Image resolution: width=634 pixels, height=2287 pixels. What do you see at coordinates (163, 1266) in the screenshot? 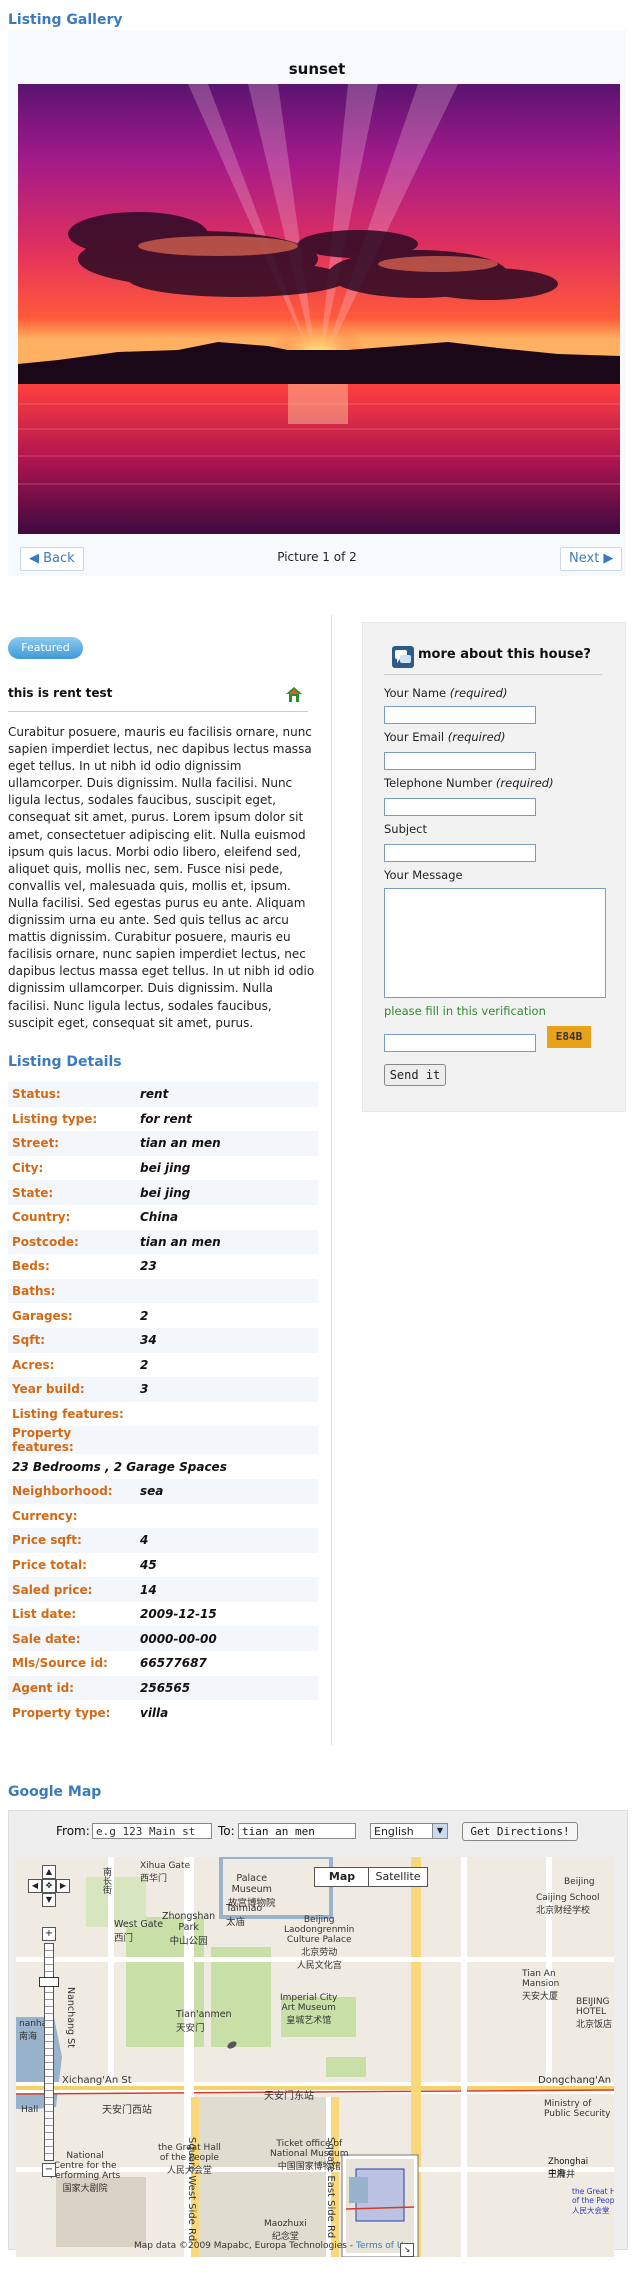
I see `details-row: Beds: 23` at bounding box center [163, 1266].